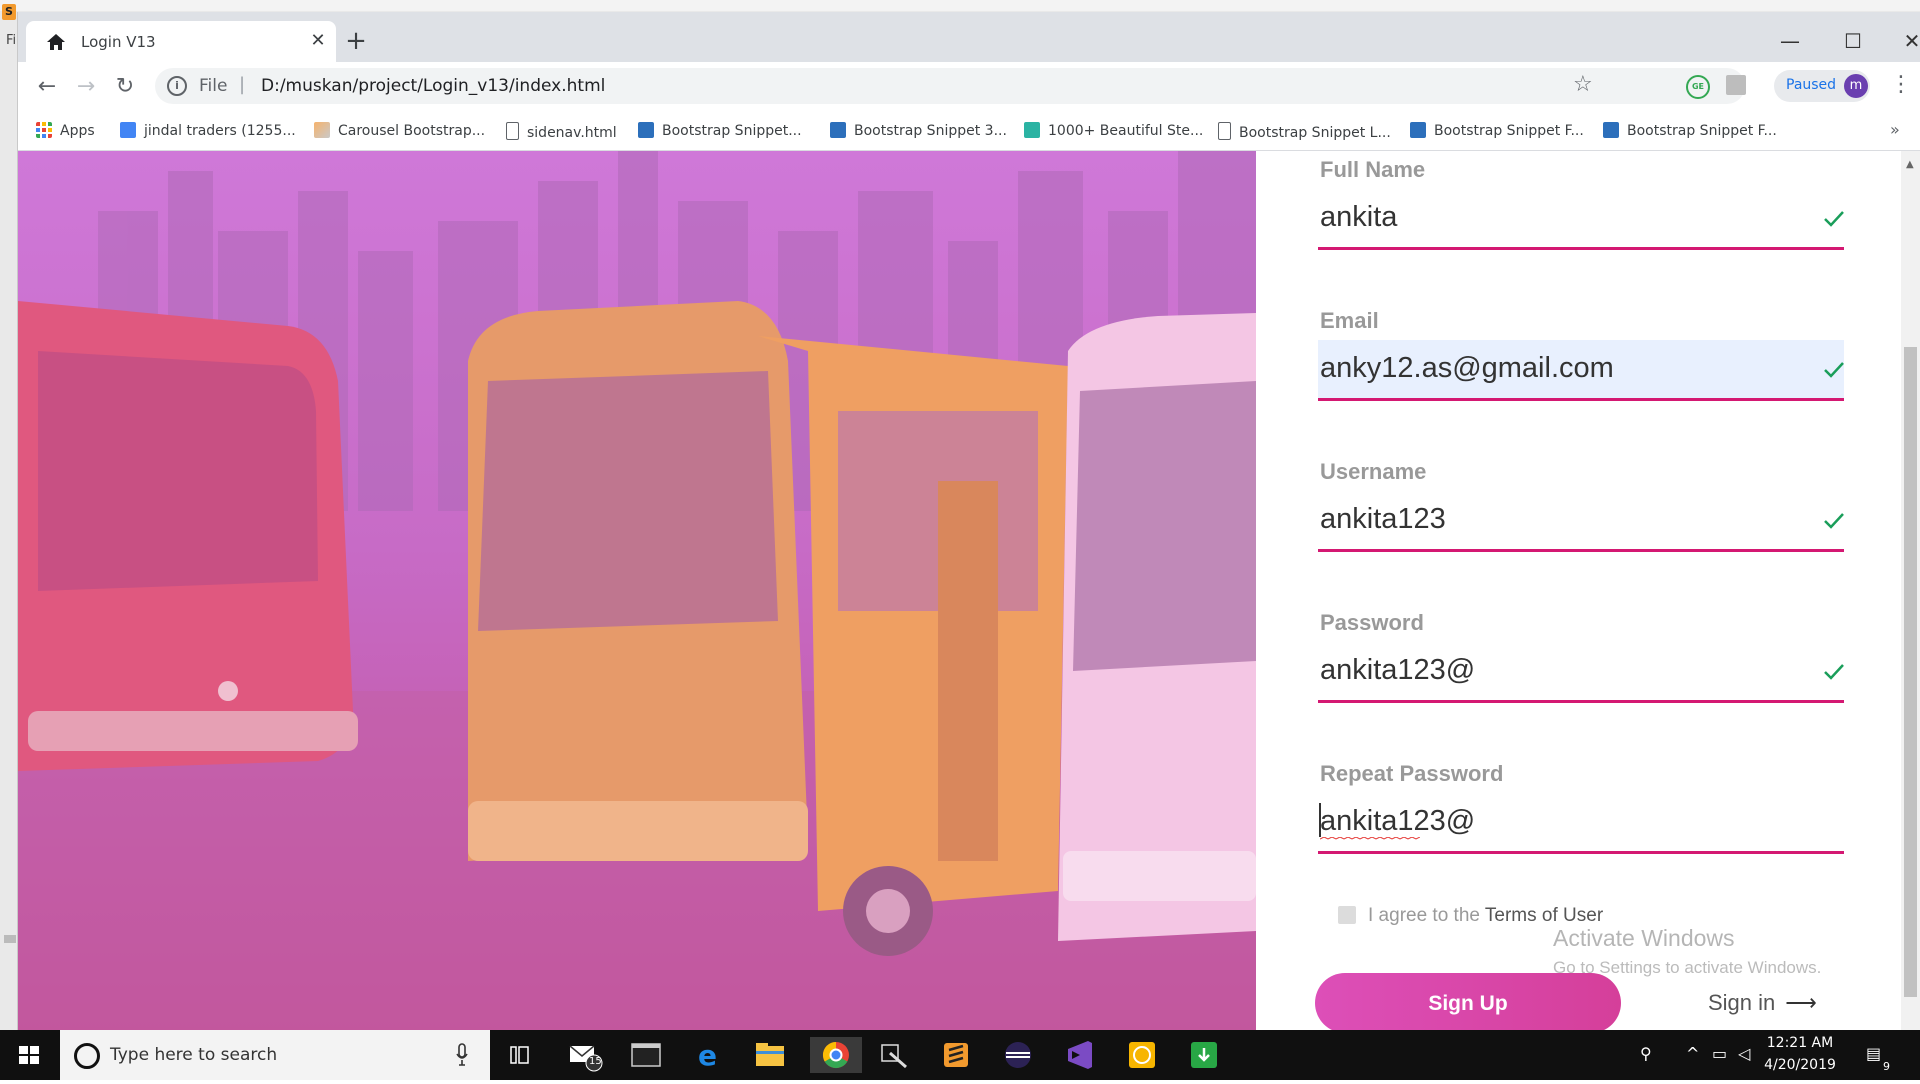  I want to click on tray-chevron-up-icon: ^, so click(1692, 1053).